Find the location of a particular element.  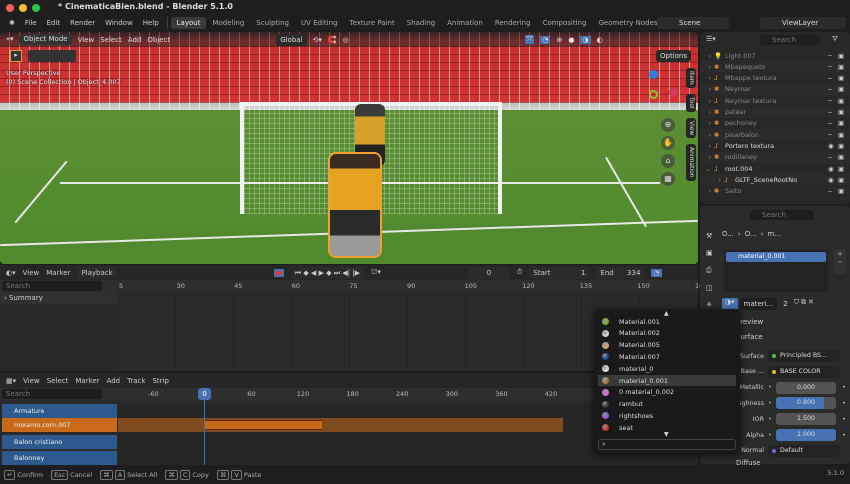

view-layer-tab-icon: ◫ is located at coordinates (709, 288).